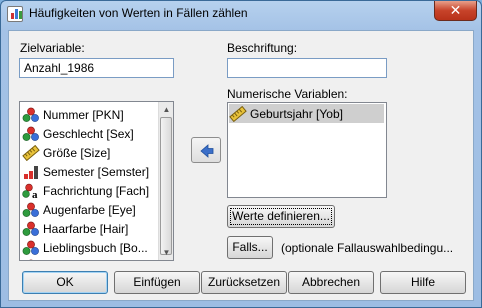  I want to click on source-list-item-label: Größe [Size], so click(77, 152).